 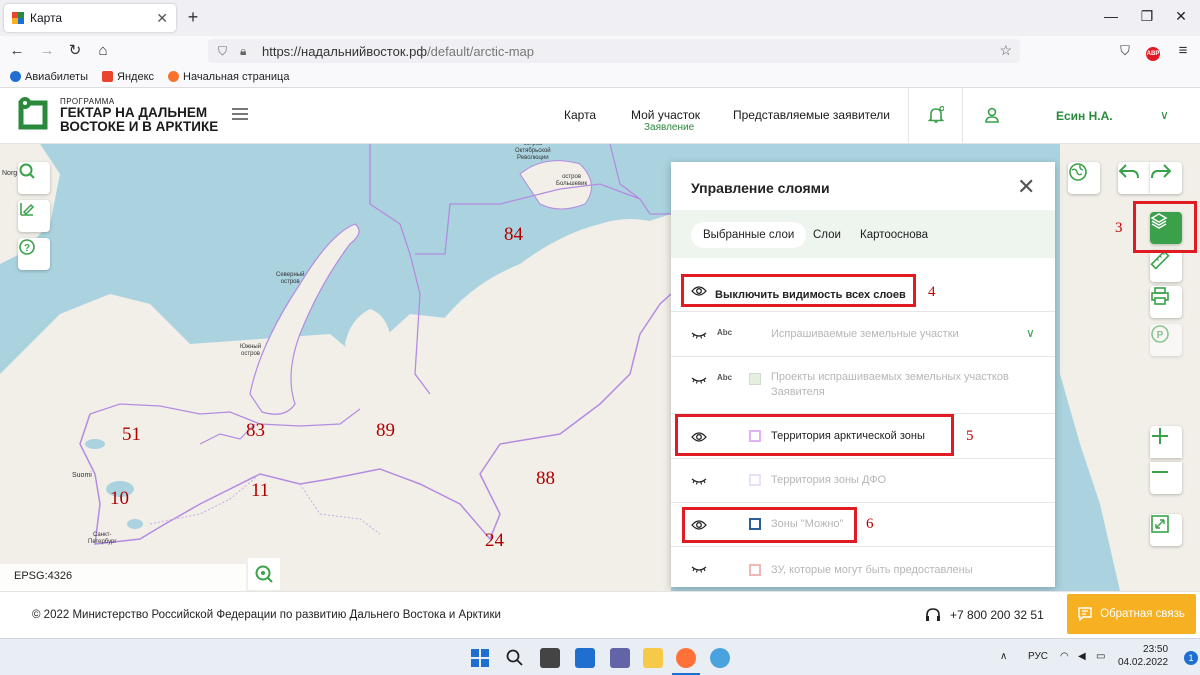 I want to click on tab-title: Карта, so click(x=46, y=18).